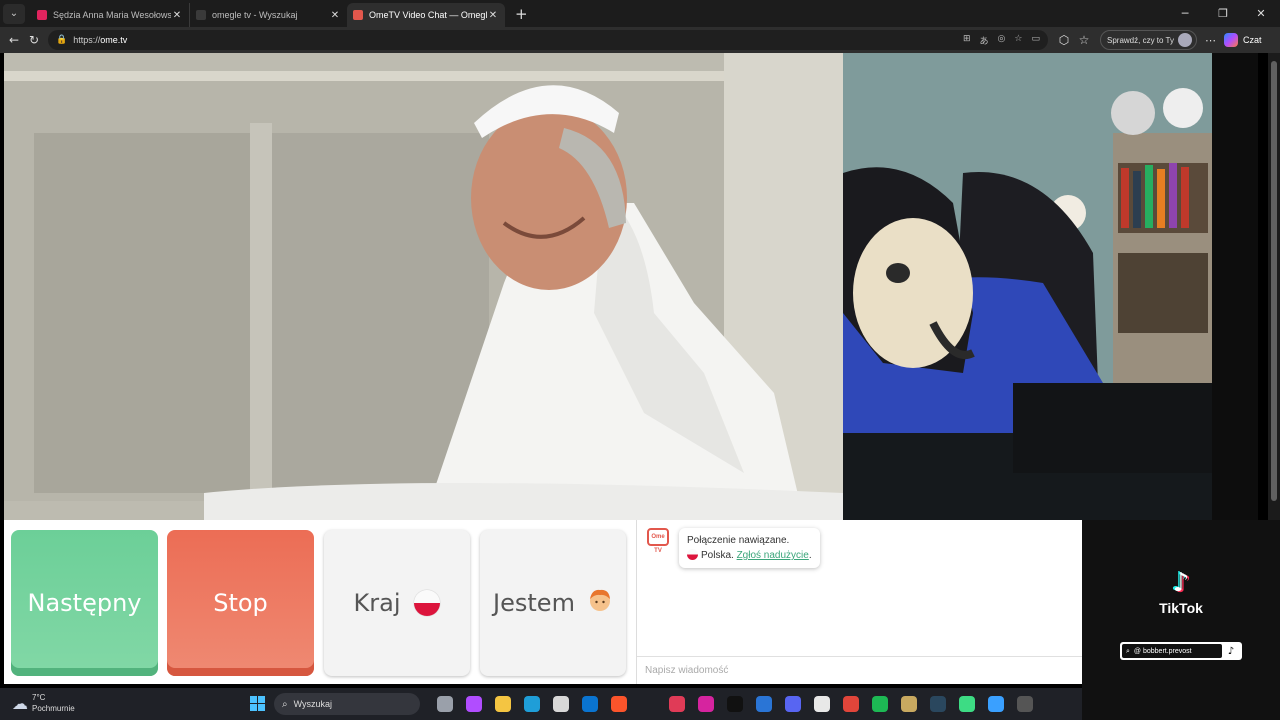 This screenshot has height=720, width=1280. What do you see at coordinates (1018, 40) in the screenshot?
I see `favorite-star-icon: ☆` at bounding box center [1018, 40].